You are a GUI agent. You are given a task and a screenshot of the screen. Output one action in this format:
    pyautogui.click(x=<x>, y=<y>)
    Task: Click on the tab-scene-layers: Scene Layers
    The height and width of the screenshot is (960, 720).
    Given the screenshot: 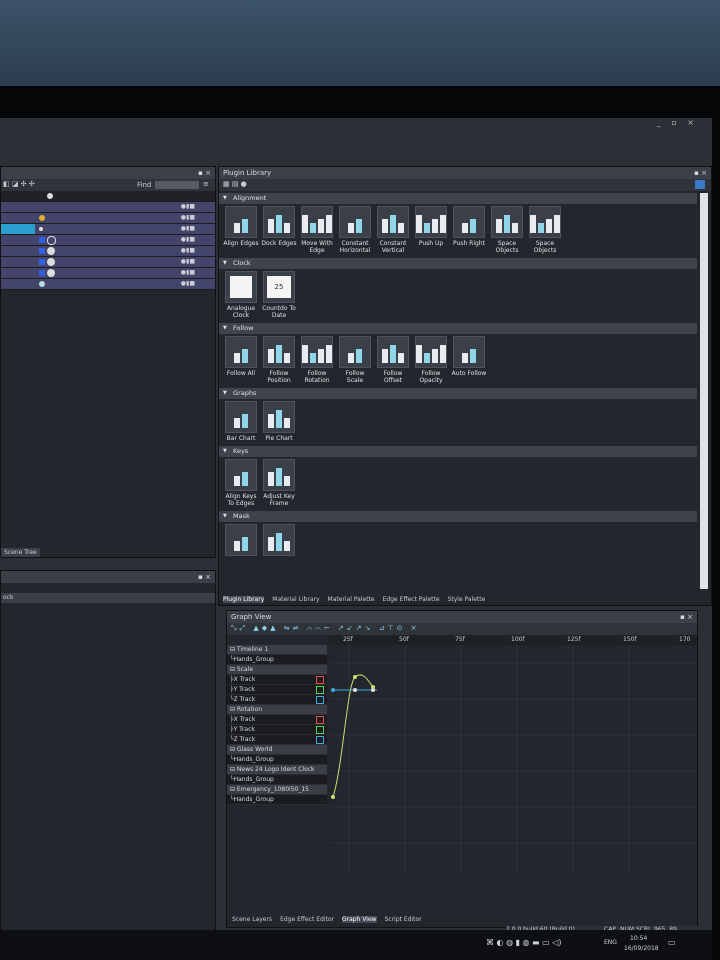 What is the action you would take?
    pyautogui.click(x=252, y=919)
    